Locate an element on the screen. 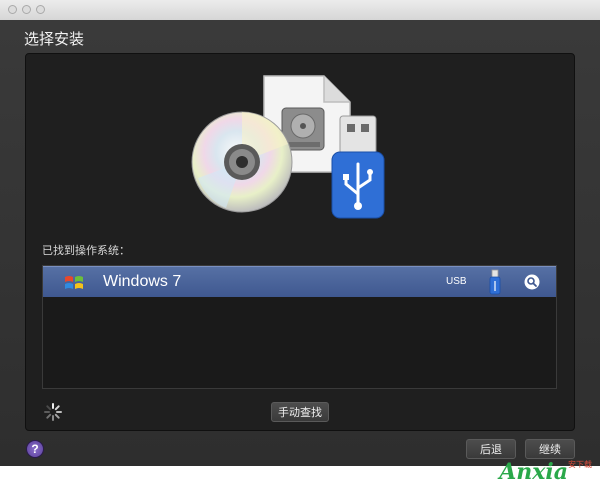 This screenshot has width=600, height=490. found-os-label: 已找到操作系统： is located at coordinates (86, 250).